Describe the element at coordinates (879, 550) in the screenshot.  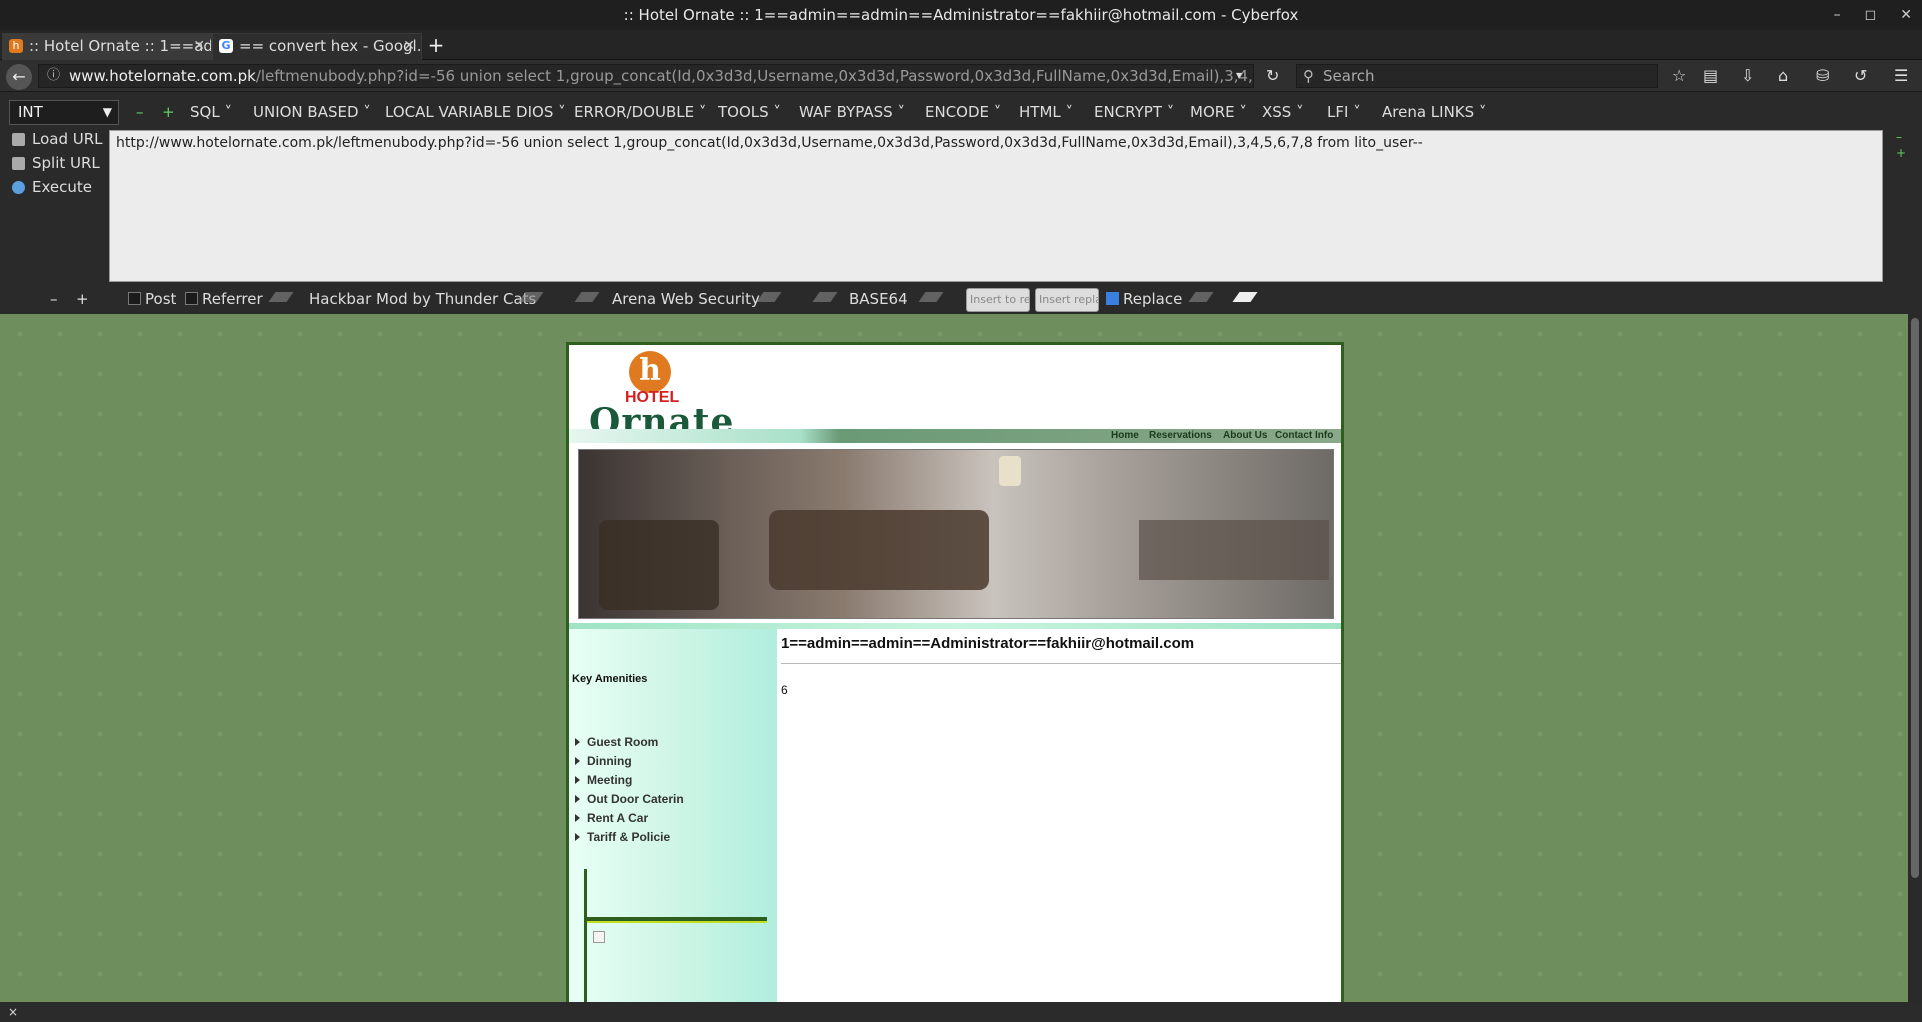
I see `banner-sofa-shape` at that location.